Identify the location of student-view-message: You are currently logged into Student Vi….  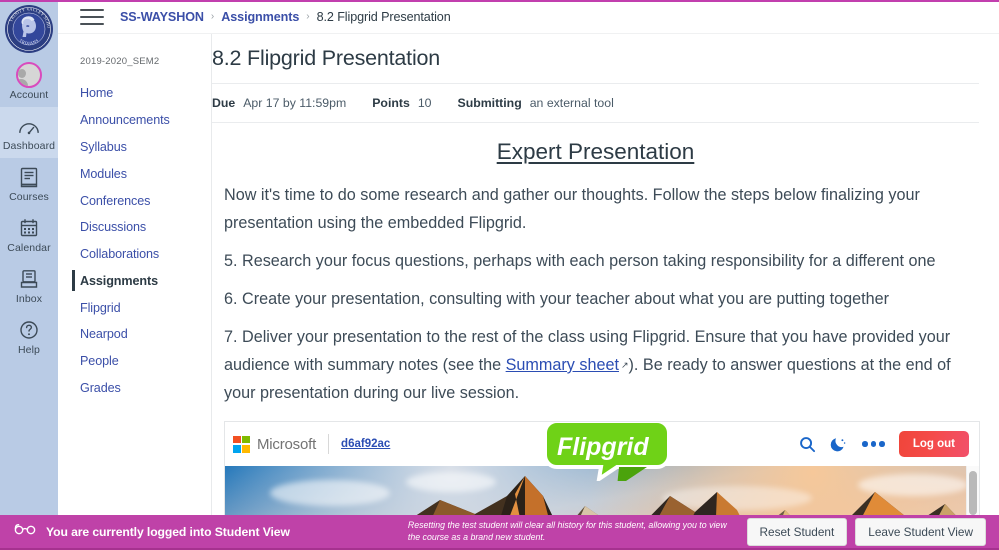
(168, 531).